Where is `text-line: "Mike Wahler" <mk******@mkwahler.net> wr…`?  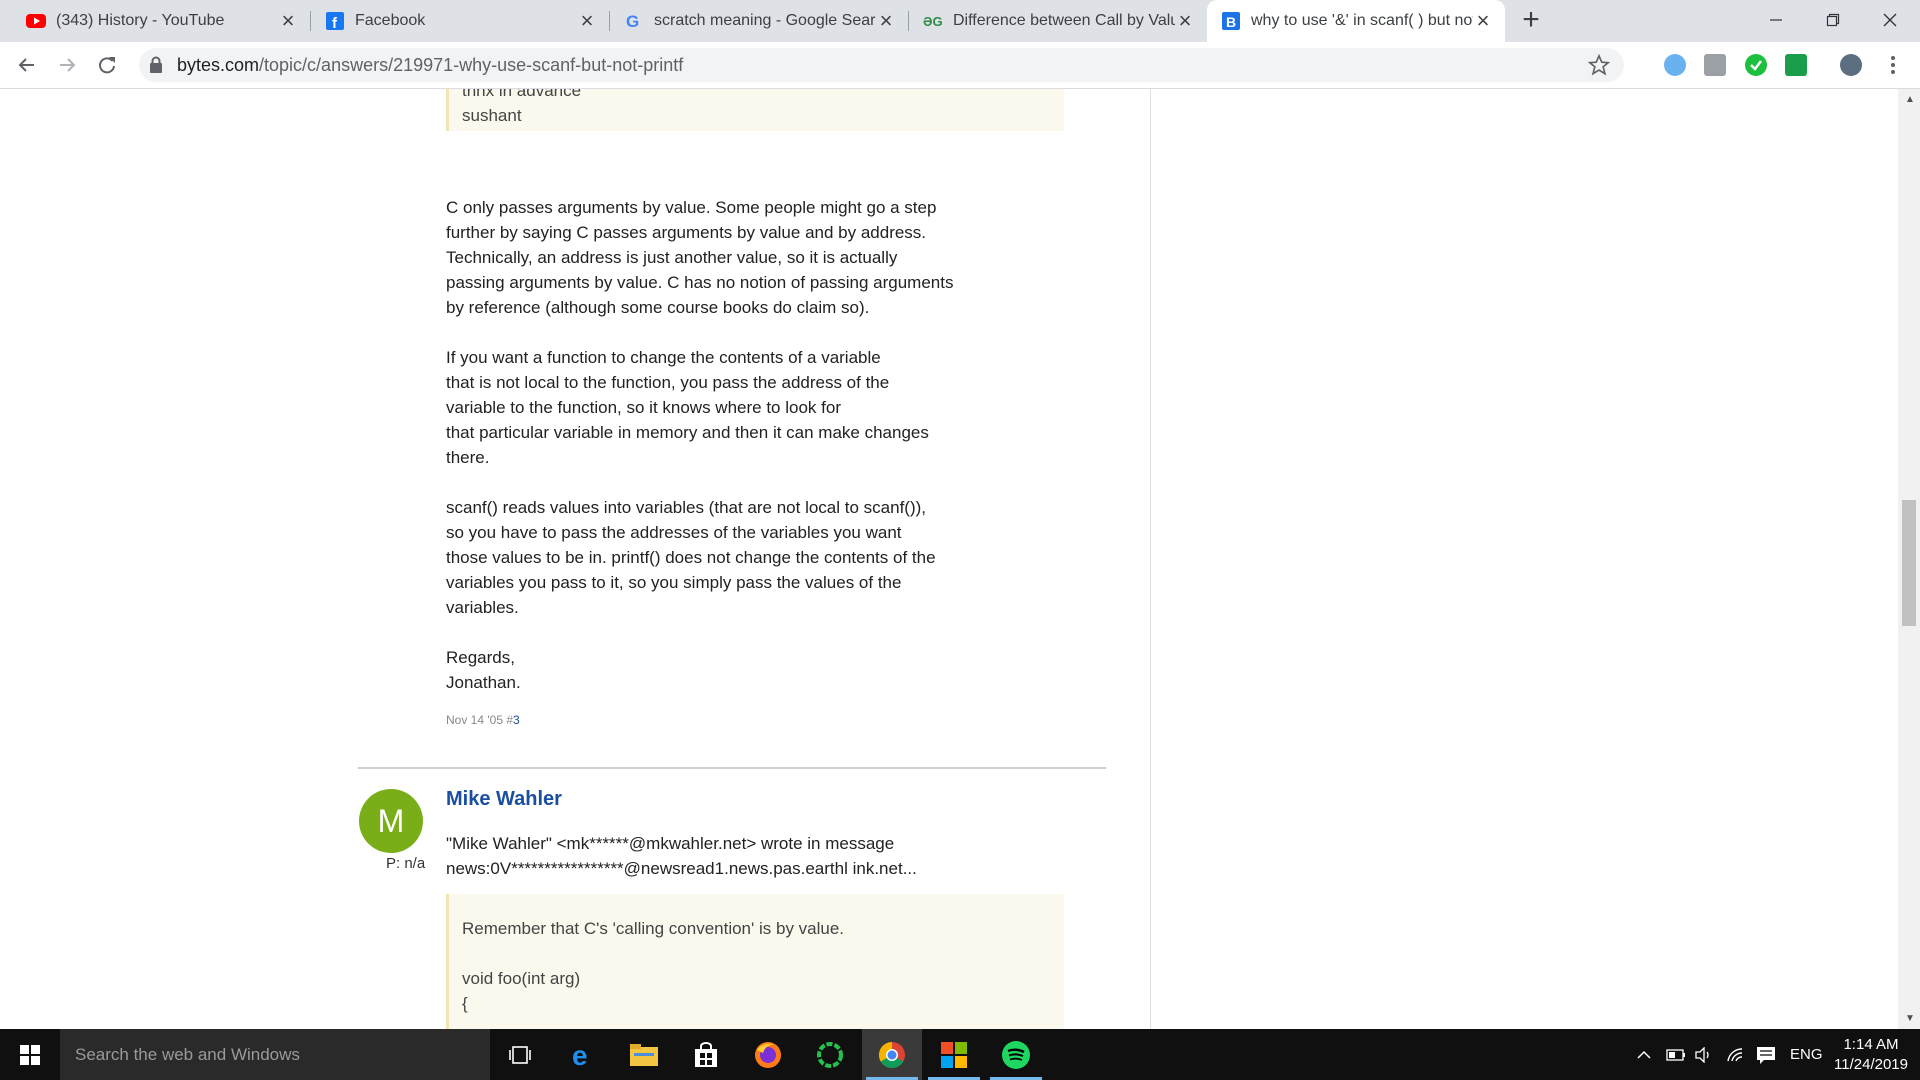 text-line: "Mike Wahler" <mk******@mkwahler.net> wr… is located at coordinates (670, 843).